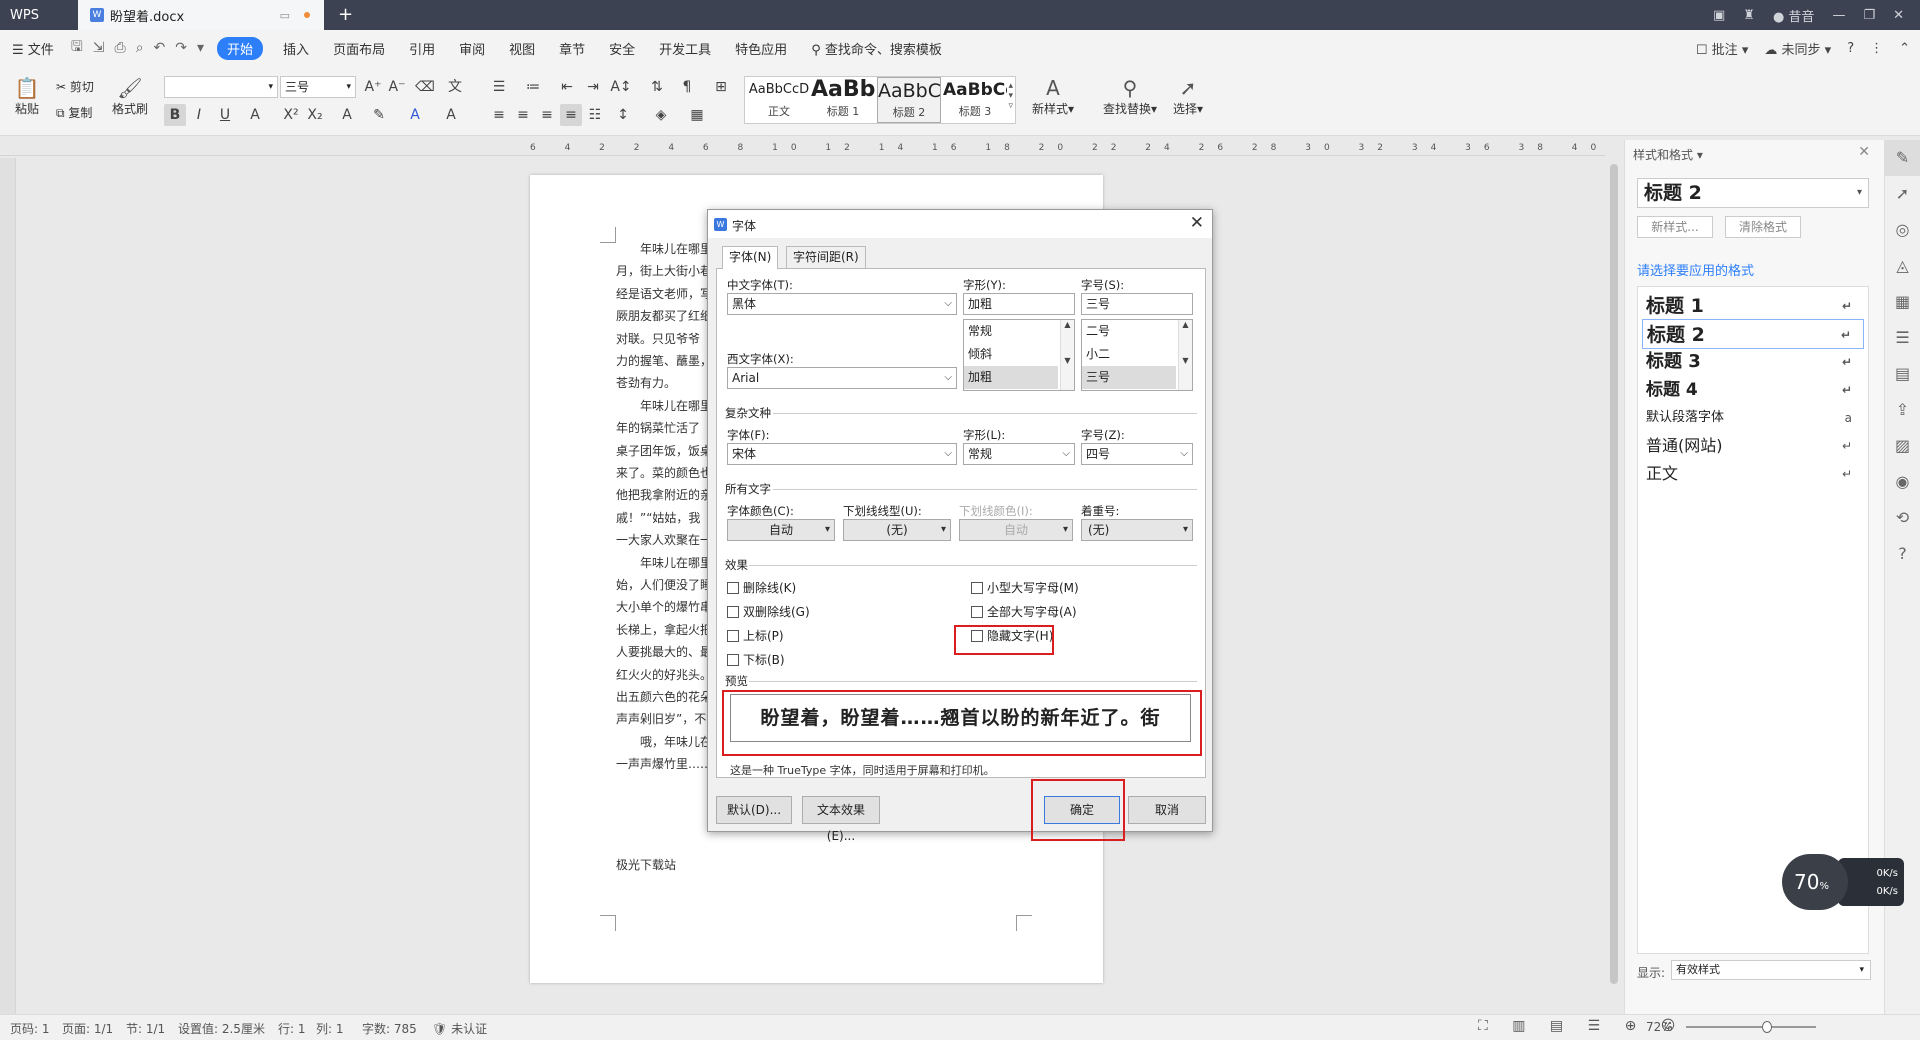 This screenshot has width=1920, height=1040. I want to click on tab-developer: 开发工具, so click(685, 48).